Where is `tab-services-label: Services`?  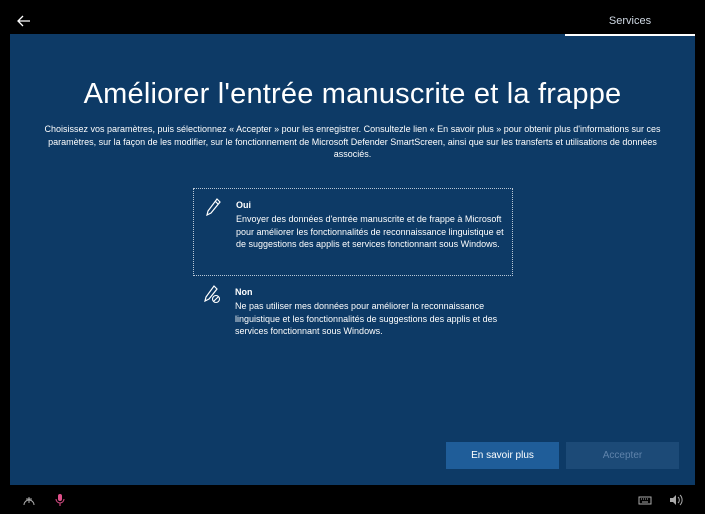 tab-services-label: Services is located at coordinates (630, 21).